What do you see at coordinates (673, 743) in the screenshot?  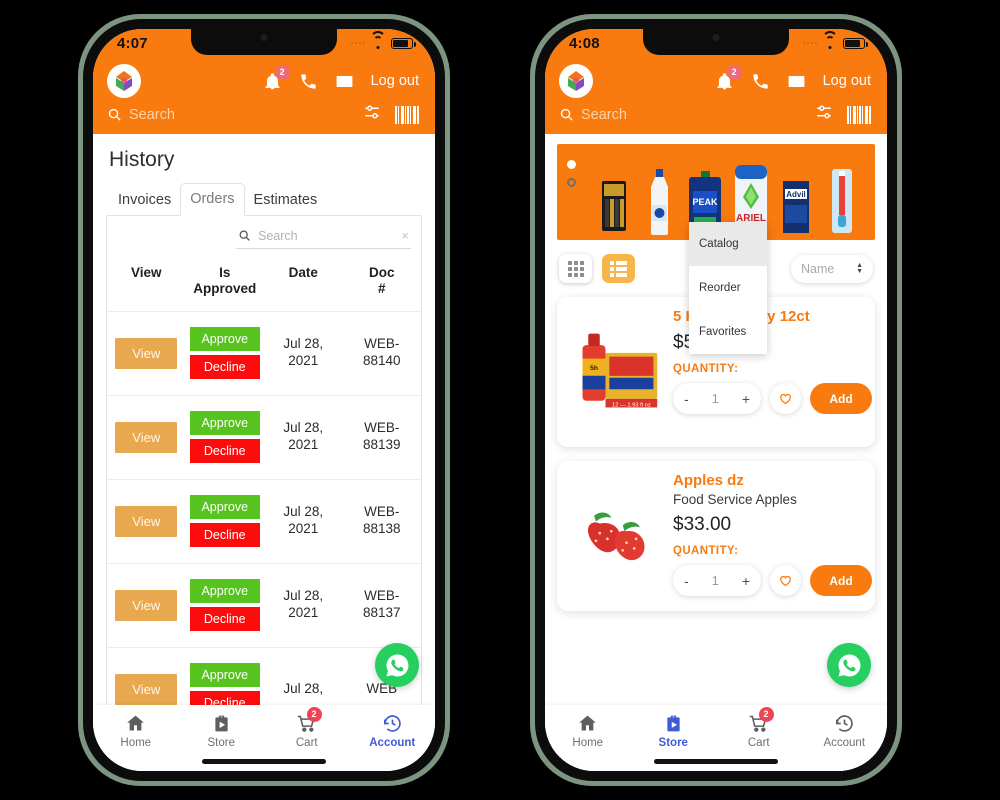 I see `tabbar-label-store: Store` at bounding box center [673, 743].